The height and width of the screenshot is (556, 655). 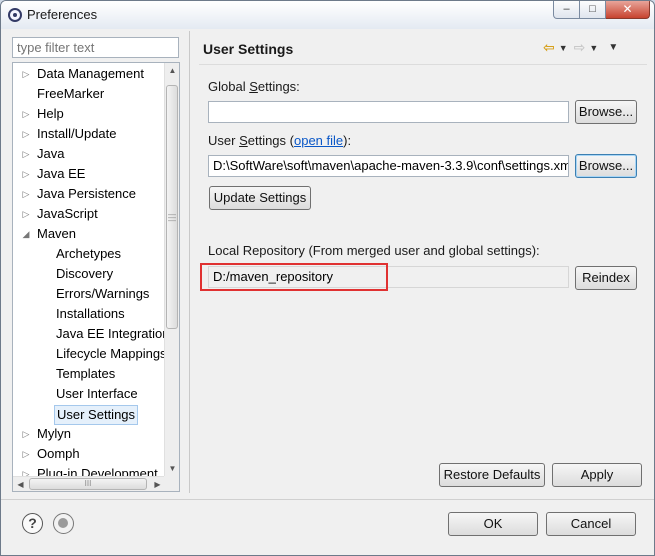 I want to click on horizontal-scroll-thumb: III, so click(x=88, y=484).